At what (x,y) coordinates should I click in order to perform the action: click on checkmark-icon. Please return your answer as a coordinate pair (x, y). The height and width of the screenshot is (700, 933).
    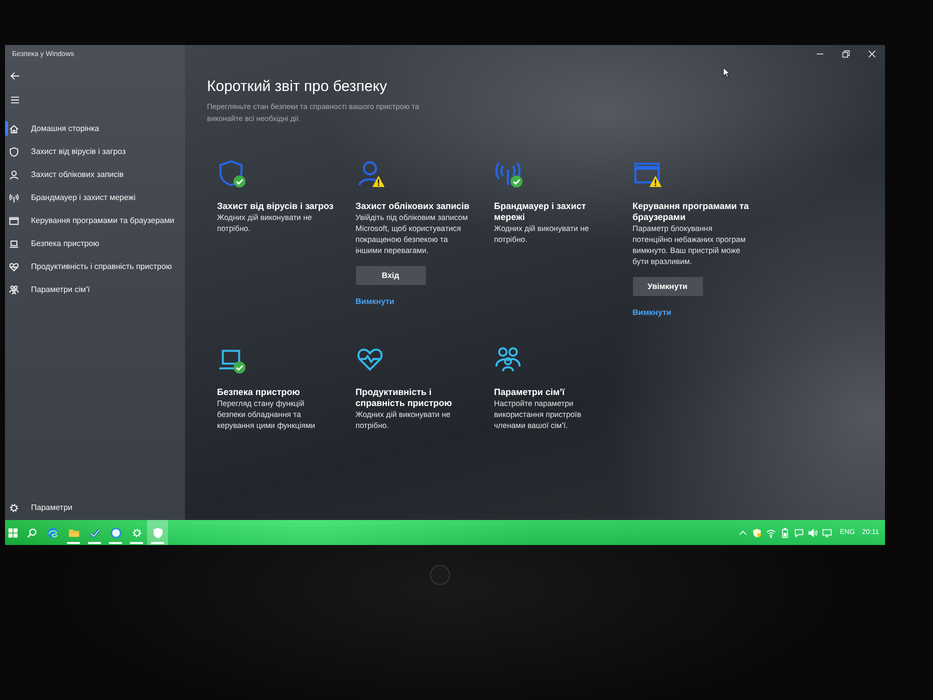
    Looking at the image, I should click on (94, 532).